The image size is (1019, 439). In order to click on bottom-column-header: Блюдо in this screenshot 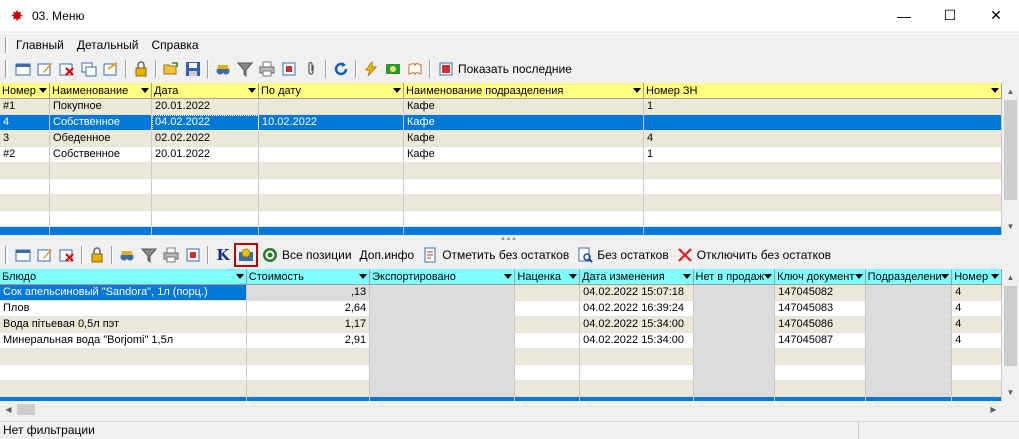, I will do `click(123, 277)`.